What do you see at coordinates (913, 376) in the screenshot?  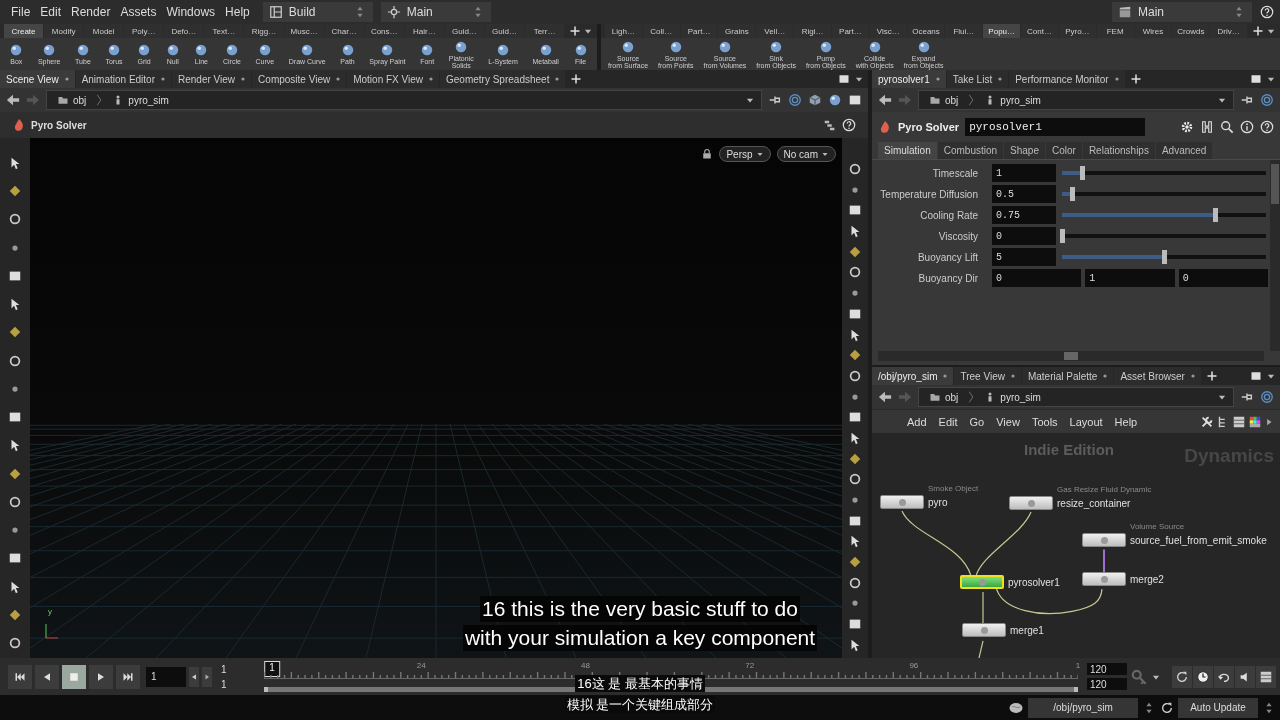 I see `pane-tab: /obj/pyro_sim` at bounding box center [913, 376].